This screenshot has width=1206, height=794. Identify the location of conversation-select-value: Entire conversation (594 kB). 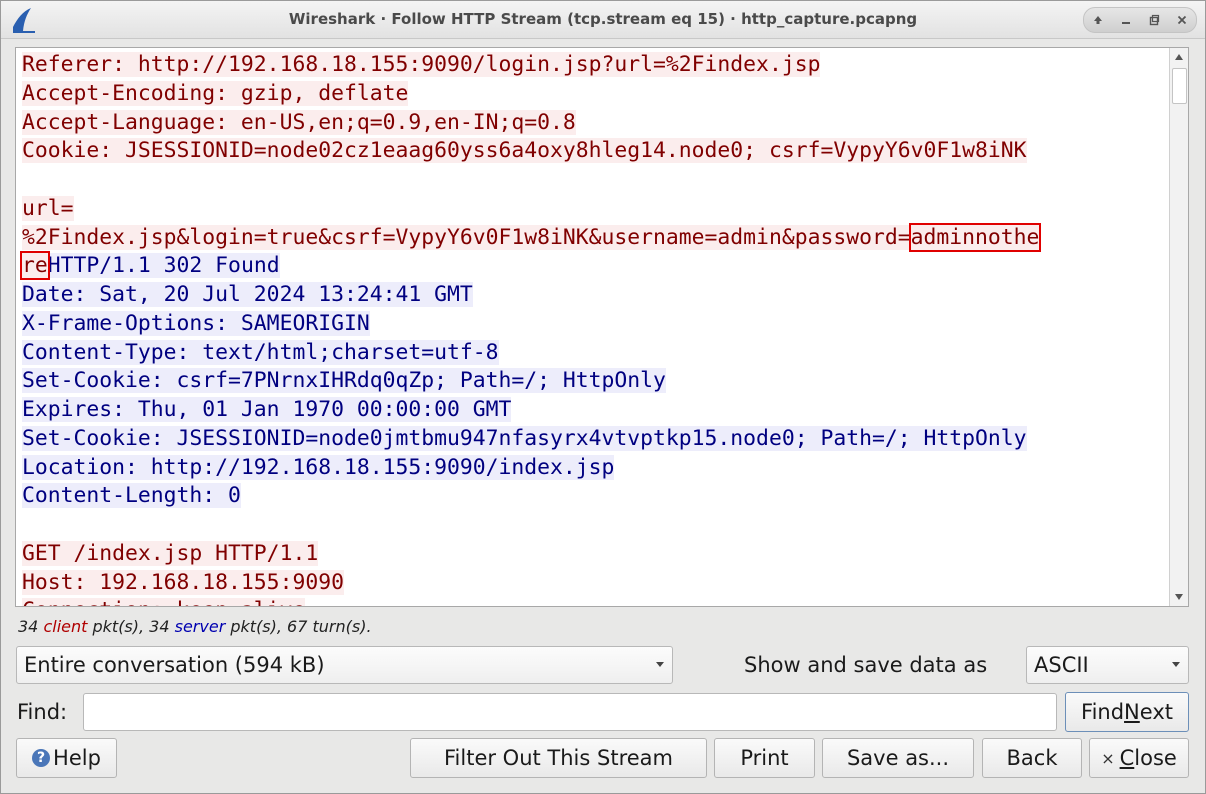
(174, 665).